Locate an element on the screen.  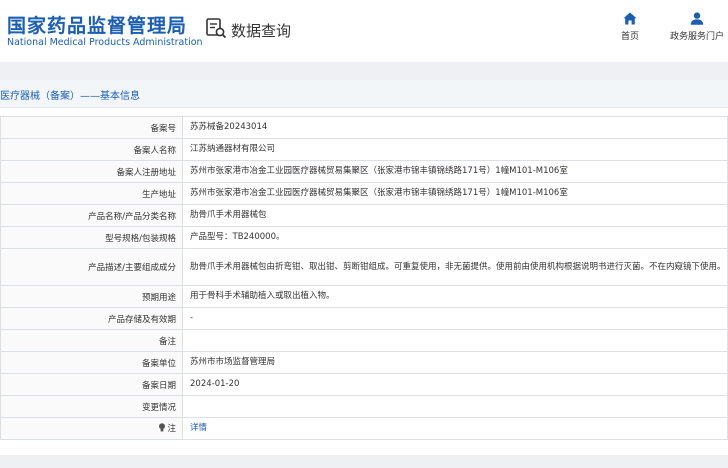
note-label: 注 is located at coordinates (171, 429).